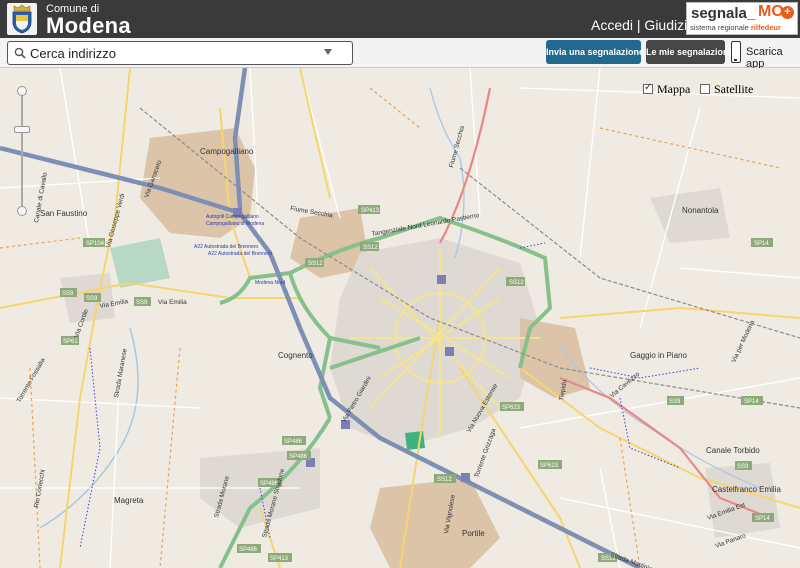 This screenshot has height=568, width=800. Describe the element at coordinates (64, 213) in the screenshot. I see `place-label: San Faustino` at that location.